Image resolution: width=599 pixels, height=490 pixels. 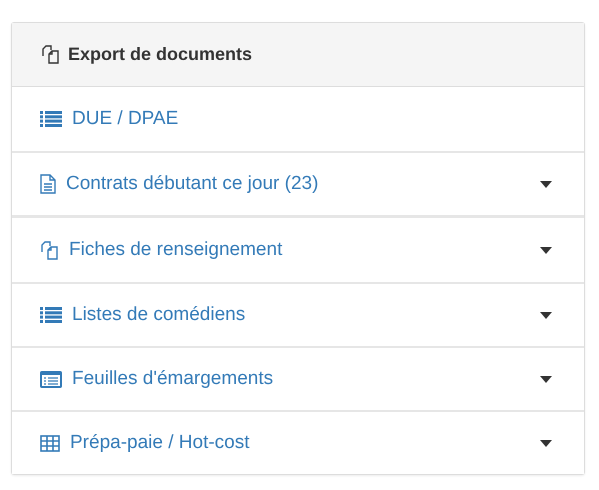 What do you see at coordinates (298, 119) in the screenshot?
I see `menu-item: DUE / DPAE` at bounding box center [298, 119].